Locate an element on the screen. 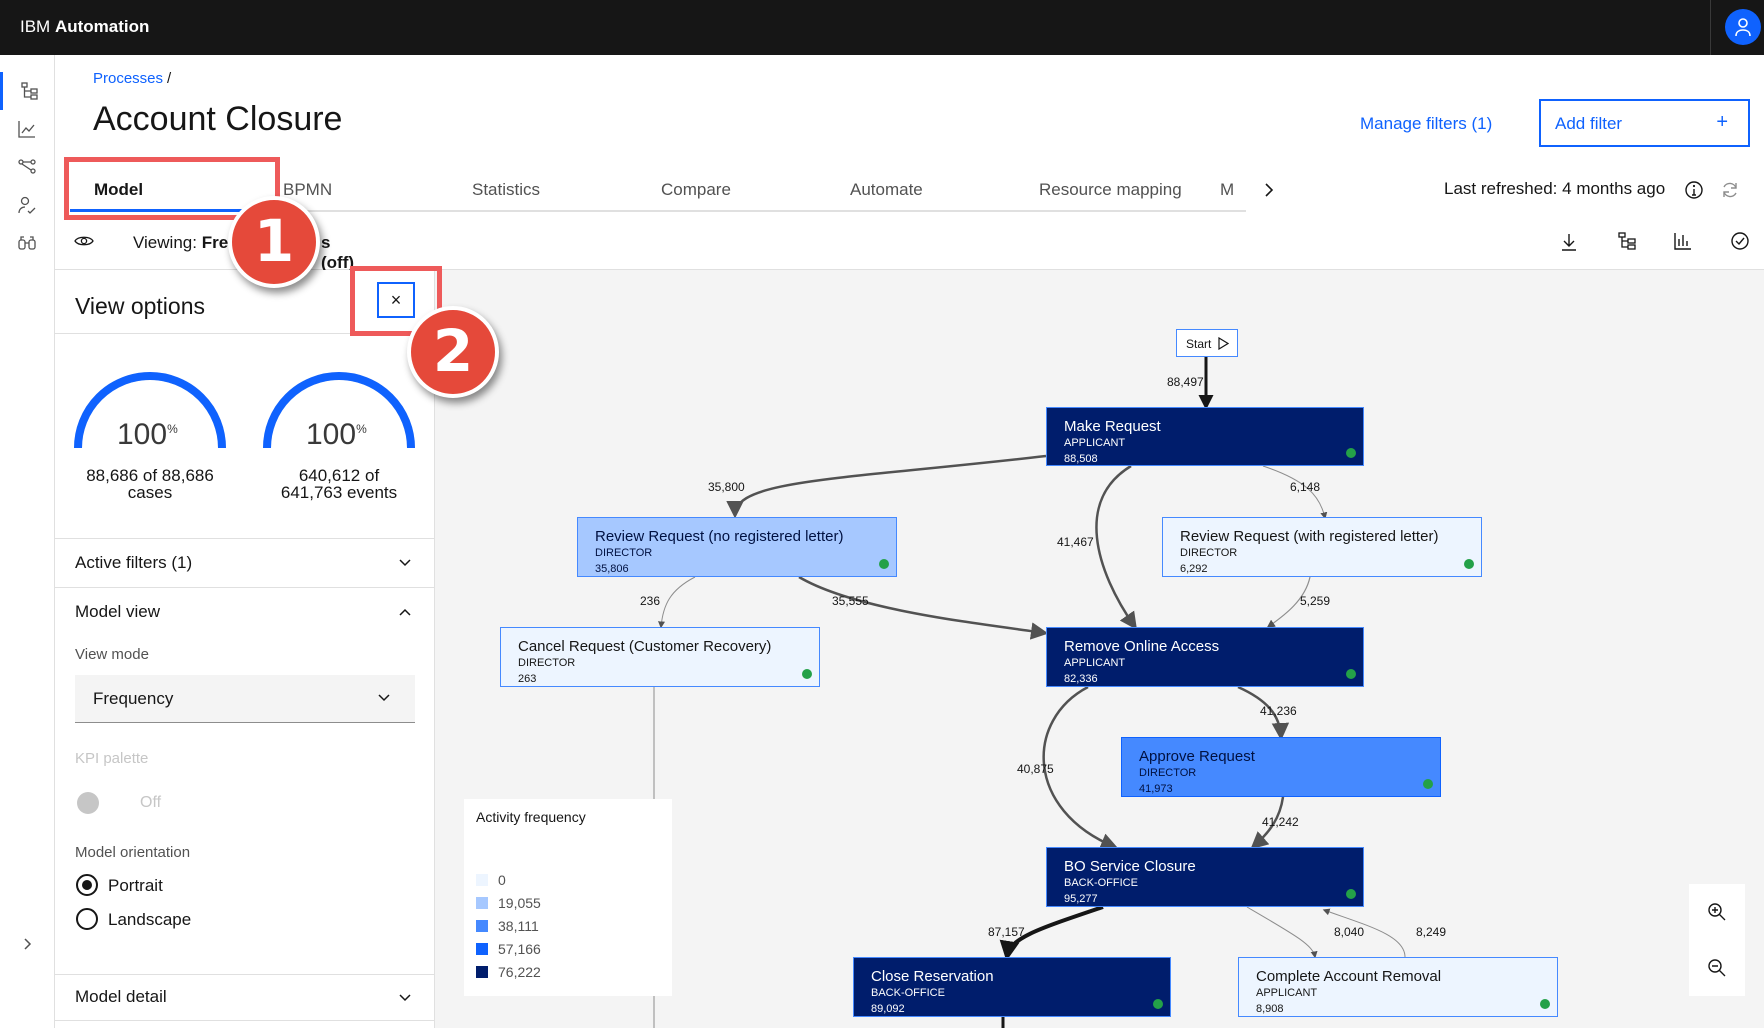 The width and height of the screenshot is (1764, 1028). node-count: 8,908 is located at coordinates (1270, 1009).